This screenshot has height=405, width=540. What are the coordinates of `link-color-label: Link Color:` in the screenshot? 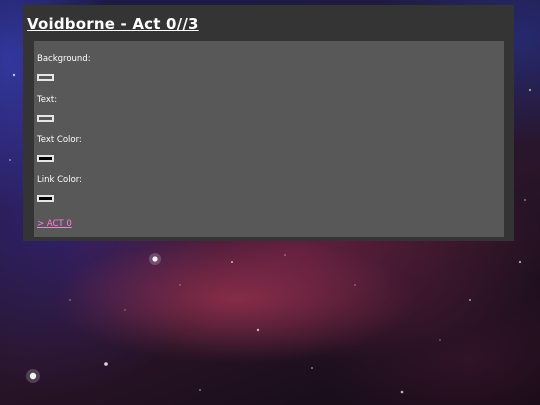 It's located at (60, 180).